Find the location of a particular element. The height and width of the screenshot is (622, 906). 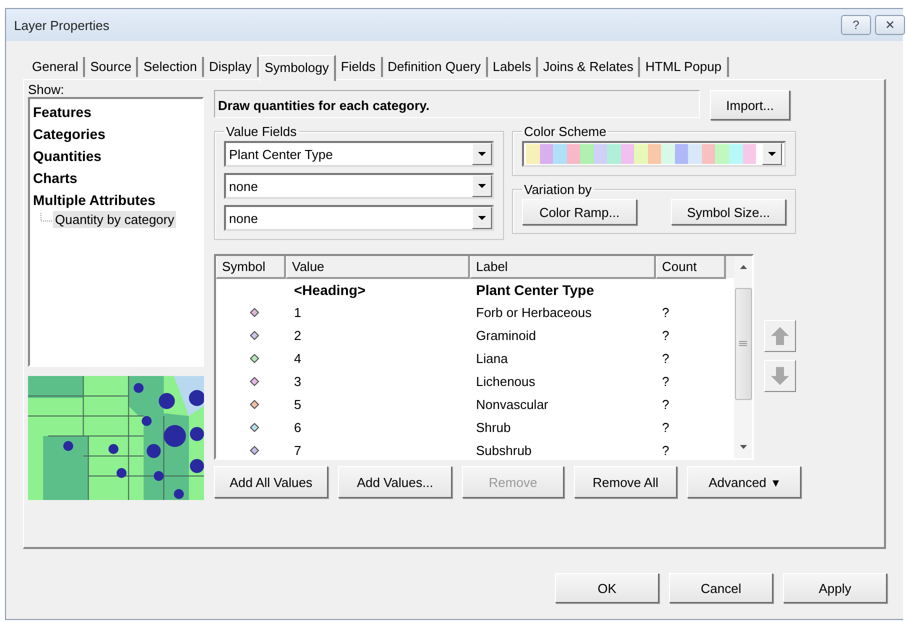

show-item: Multiple Attributes is located at coordinates (116, 200).